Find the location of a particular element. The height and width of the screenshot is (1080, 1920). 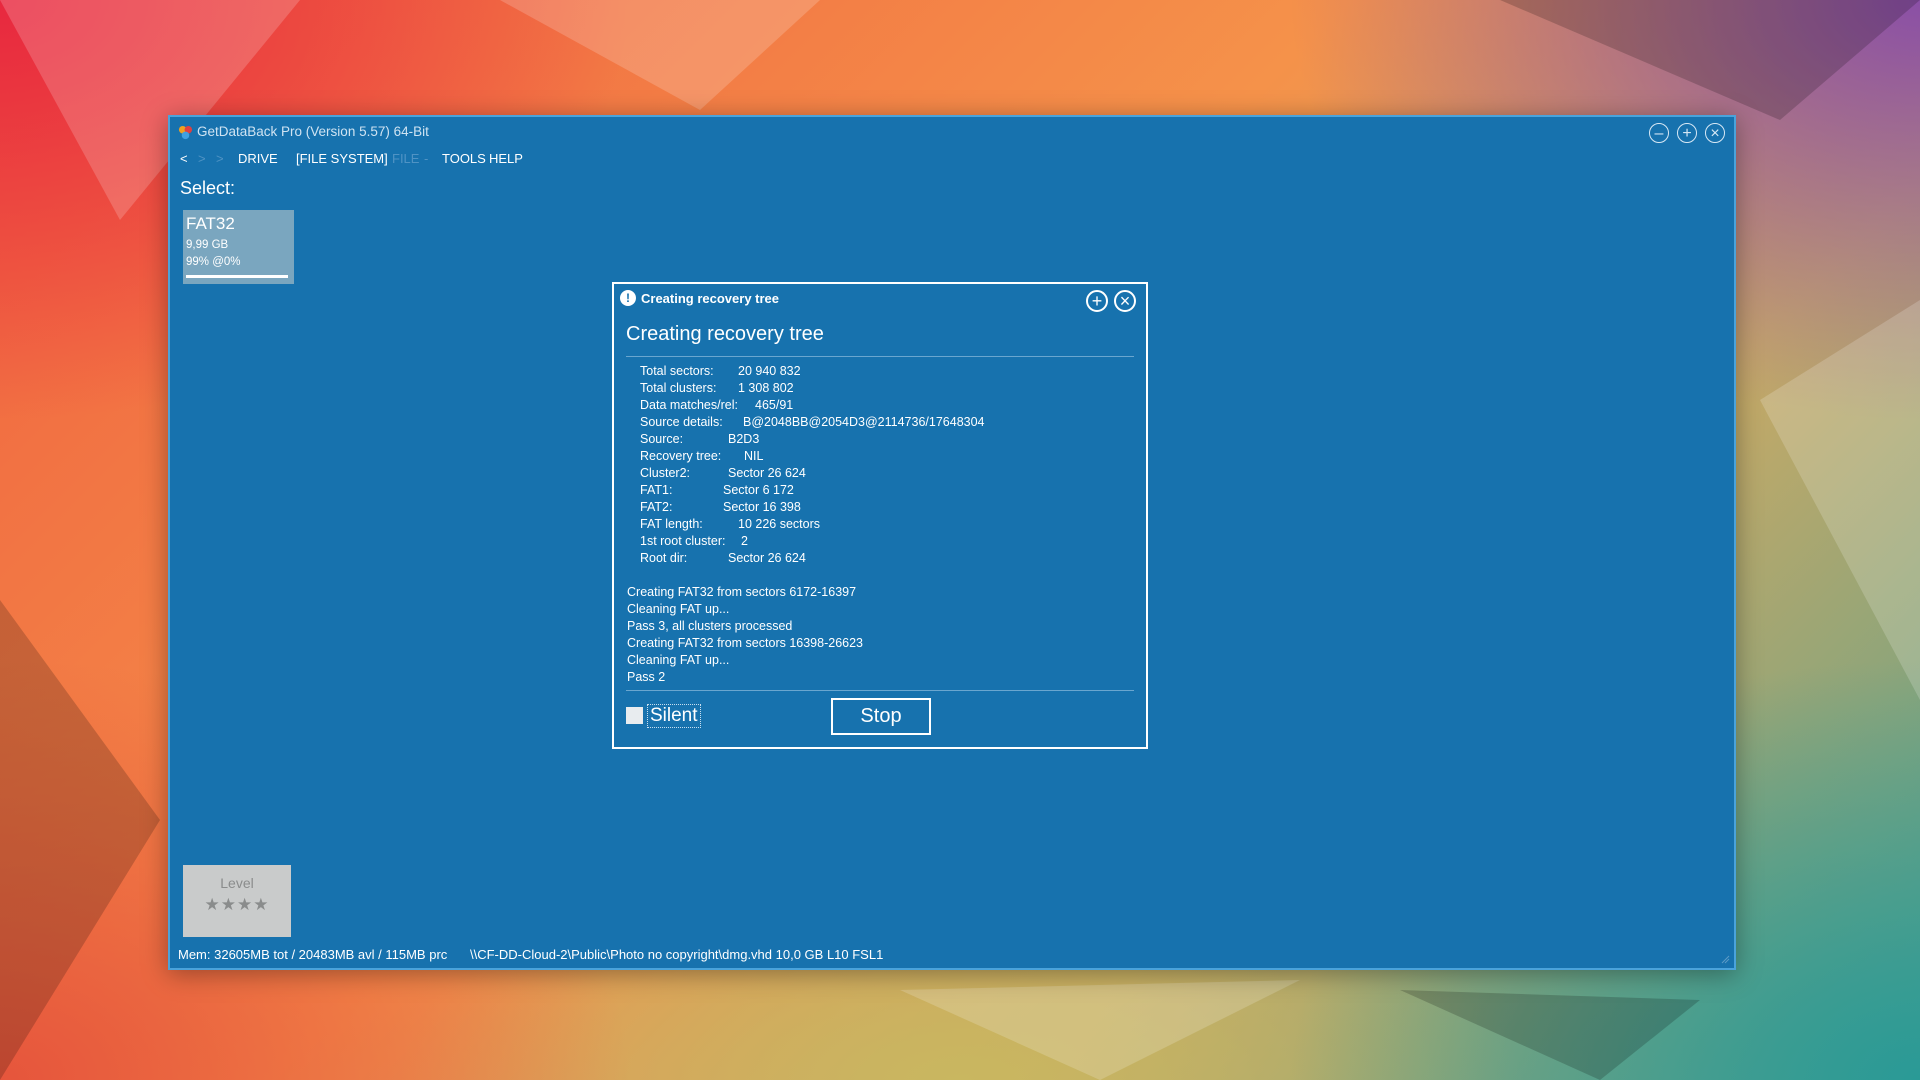

menu-file-system: [FILE SYSTEM] is located at coordinates (342, 158).